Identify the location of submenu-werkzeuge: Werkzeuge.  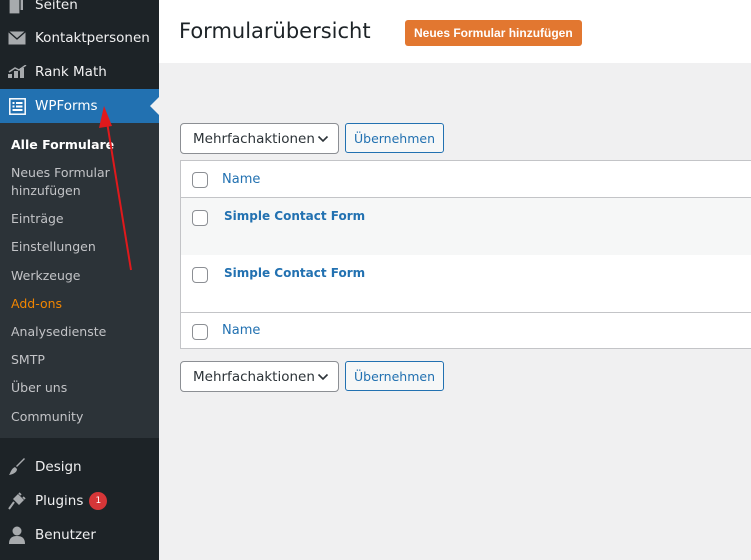
(81, 276).